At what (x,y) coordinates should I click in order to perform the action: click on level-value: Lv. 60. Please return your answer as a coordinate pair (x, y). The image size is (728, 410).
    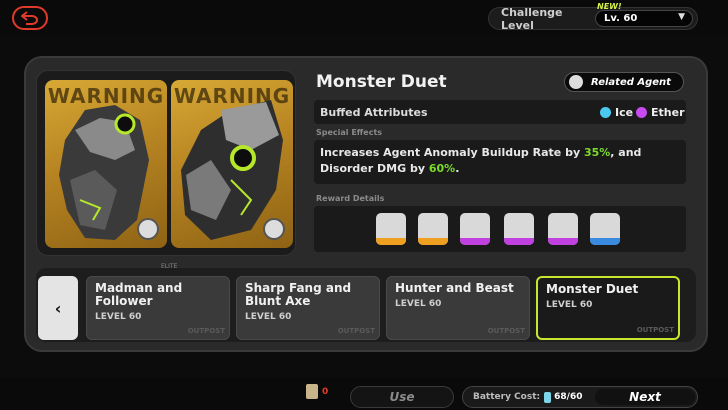
    Looking at the image, I should click on (621, 18).